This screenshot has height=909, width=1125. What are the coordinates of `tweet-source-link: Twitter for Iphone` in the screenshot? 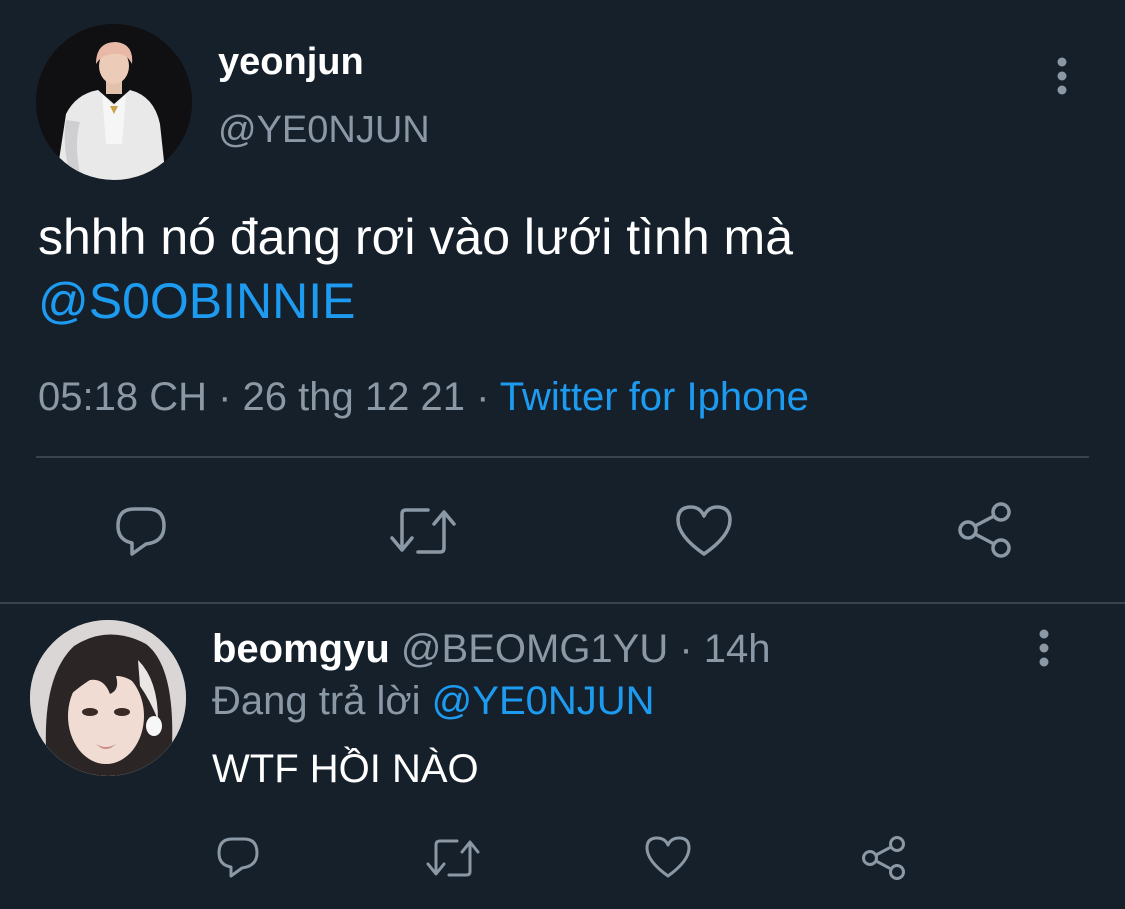 It's located at (654, 397).